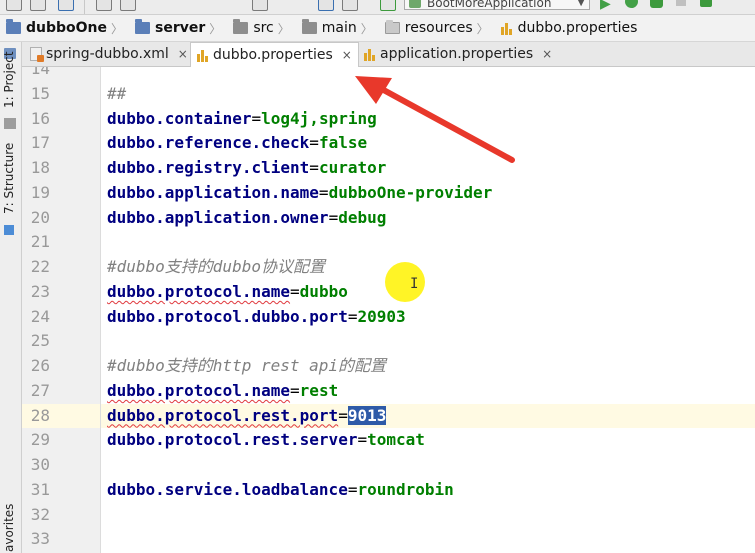  What do you see at coordinates (414, 284) in the screenshot?
I see `text-cursor-icon: I` at bounding box center [414, 284].